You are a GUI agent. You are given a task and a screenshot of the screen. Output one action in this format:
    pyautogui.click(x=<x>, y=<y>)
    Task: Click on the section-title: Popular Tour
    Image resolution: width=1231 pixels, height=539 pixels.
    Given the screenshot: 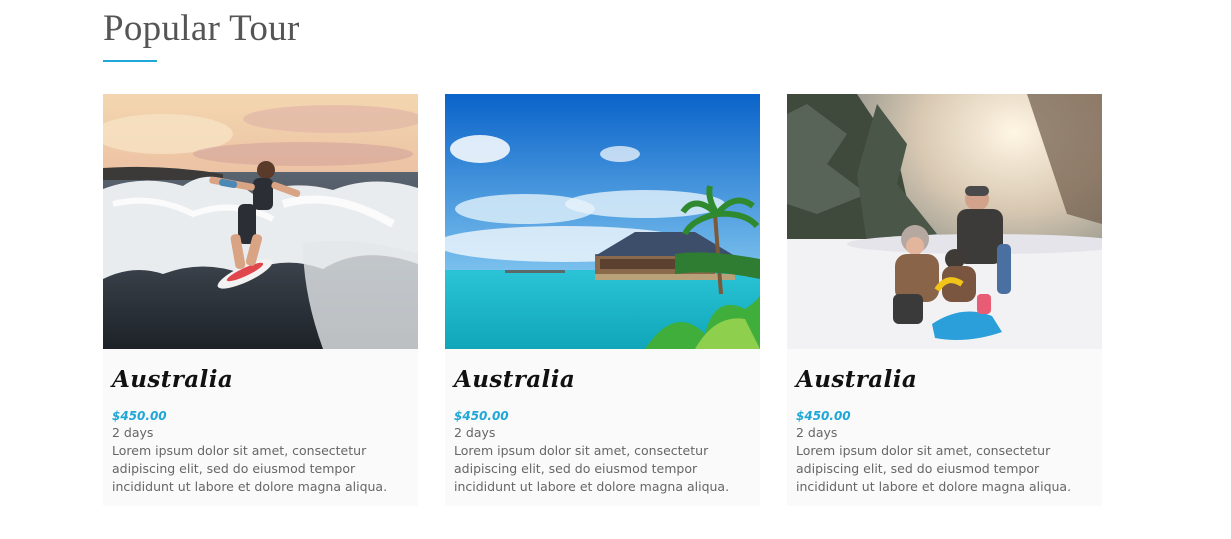 What is the action you would take?
    pyautogui.click(x=201, y=28)
    